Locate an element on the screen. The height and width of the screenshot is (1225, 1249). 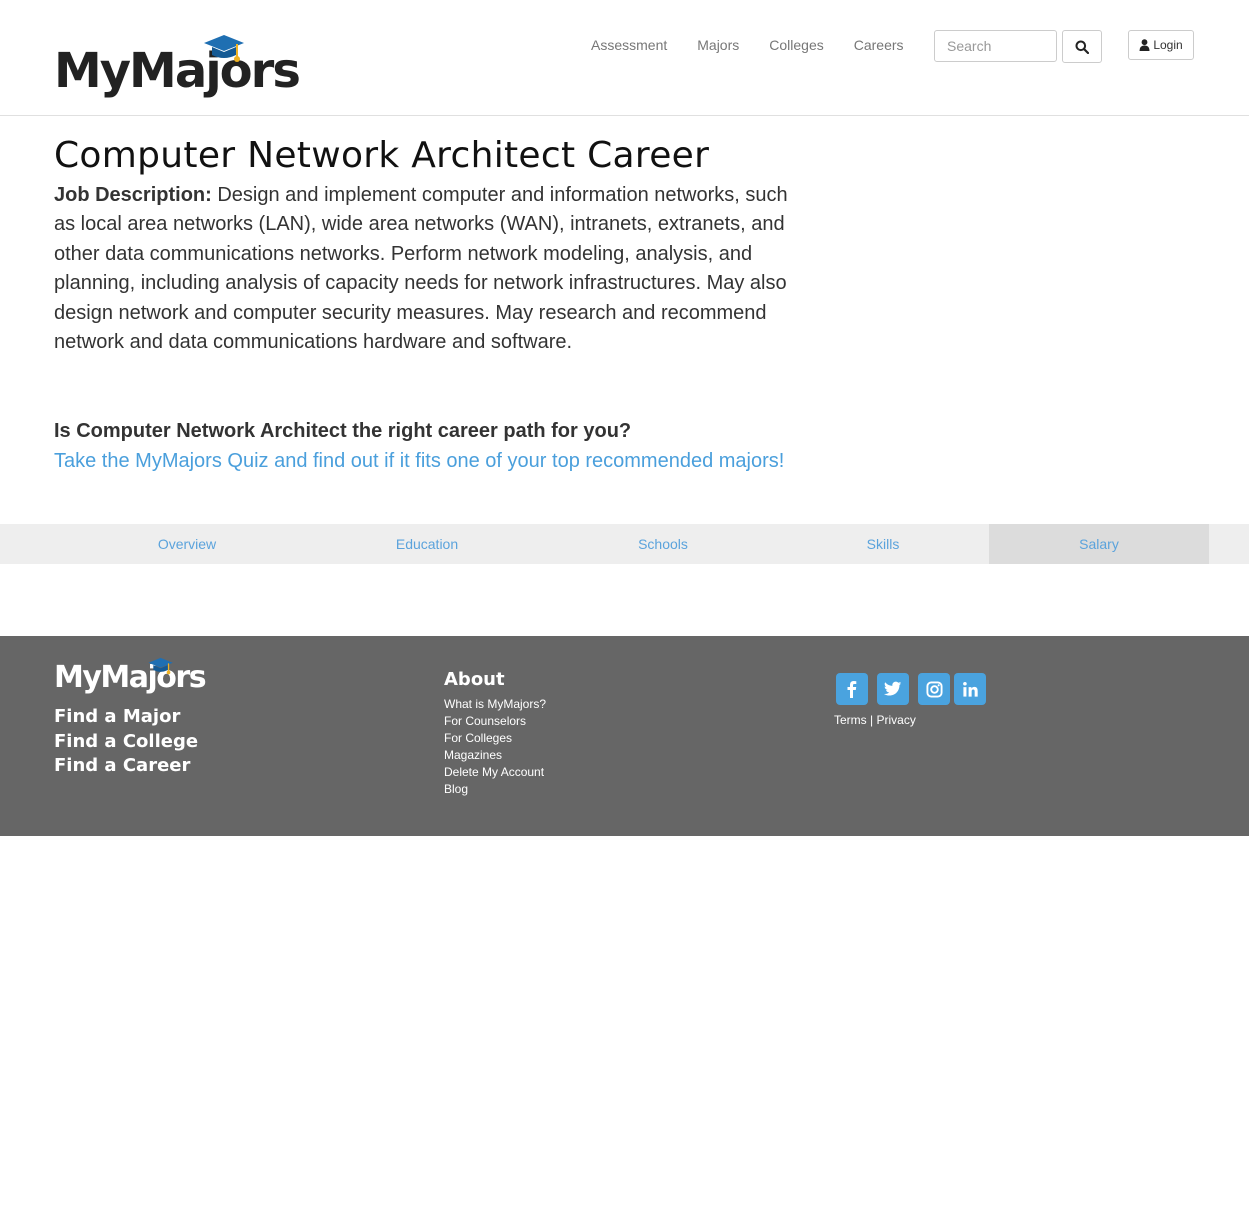
linkedin-icon is located at coordinates (970, 689).